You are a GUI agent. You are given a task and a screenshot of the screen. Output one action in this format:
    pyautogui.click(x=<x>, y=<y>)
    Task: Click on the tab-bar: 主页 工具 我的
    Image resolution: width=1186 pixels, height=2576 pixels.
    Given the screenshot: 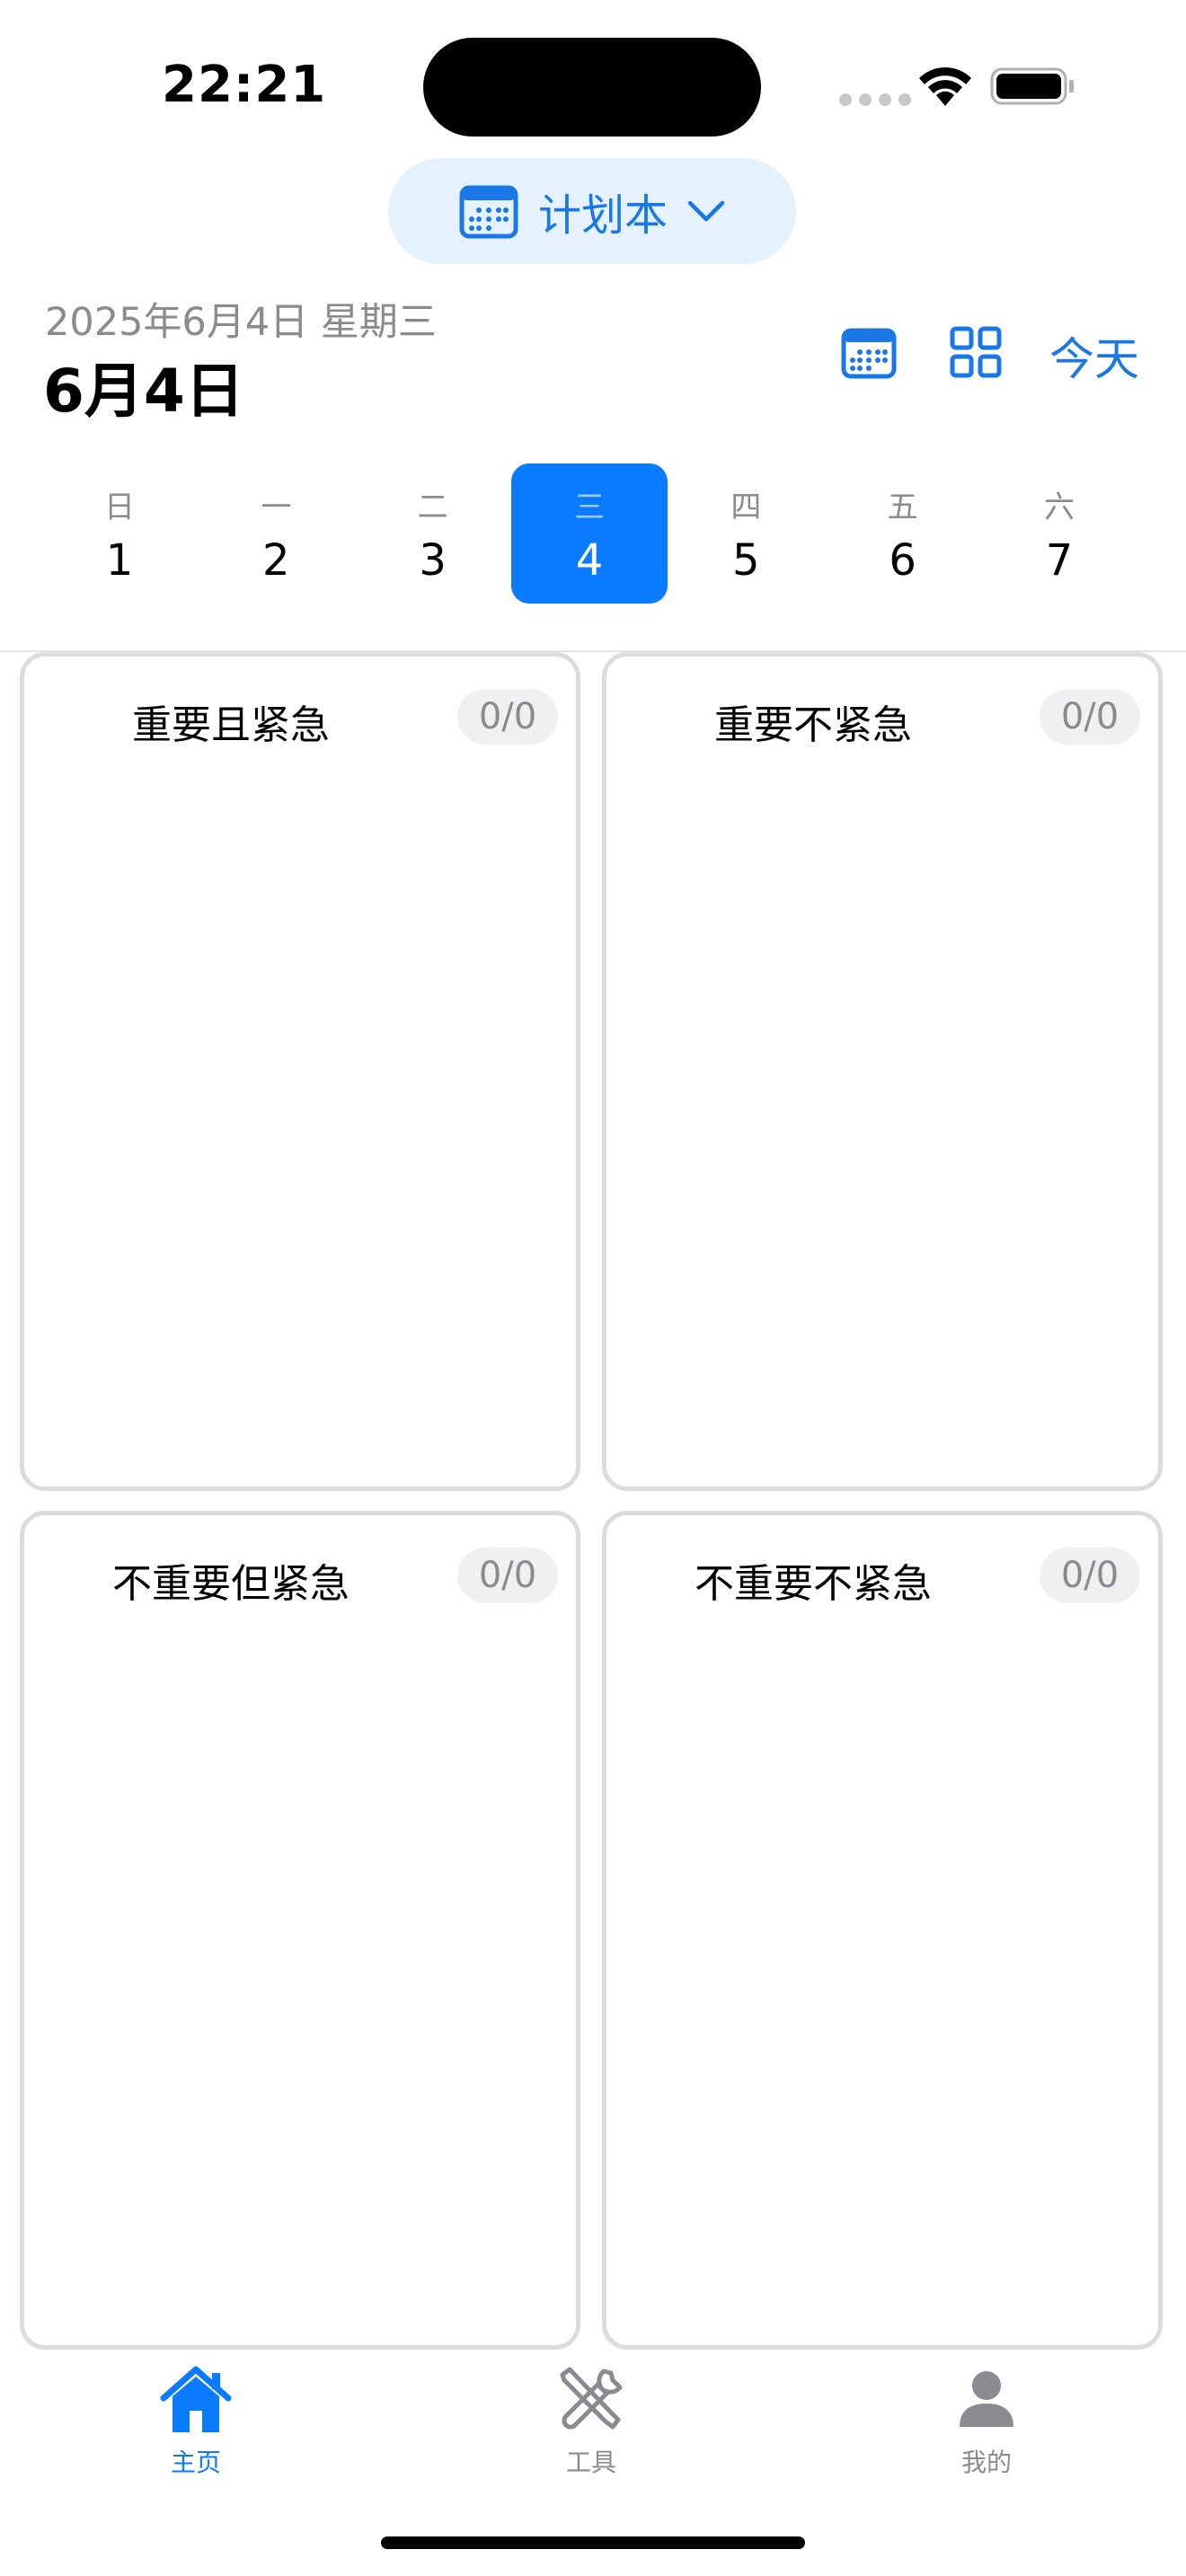 What is the action you would take?
    pyautogui.click(x=593, y=2420)
    